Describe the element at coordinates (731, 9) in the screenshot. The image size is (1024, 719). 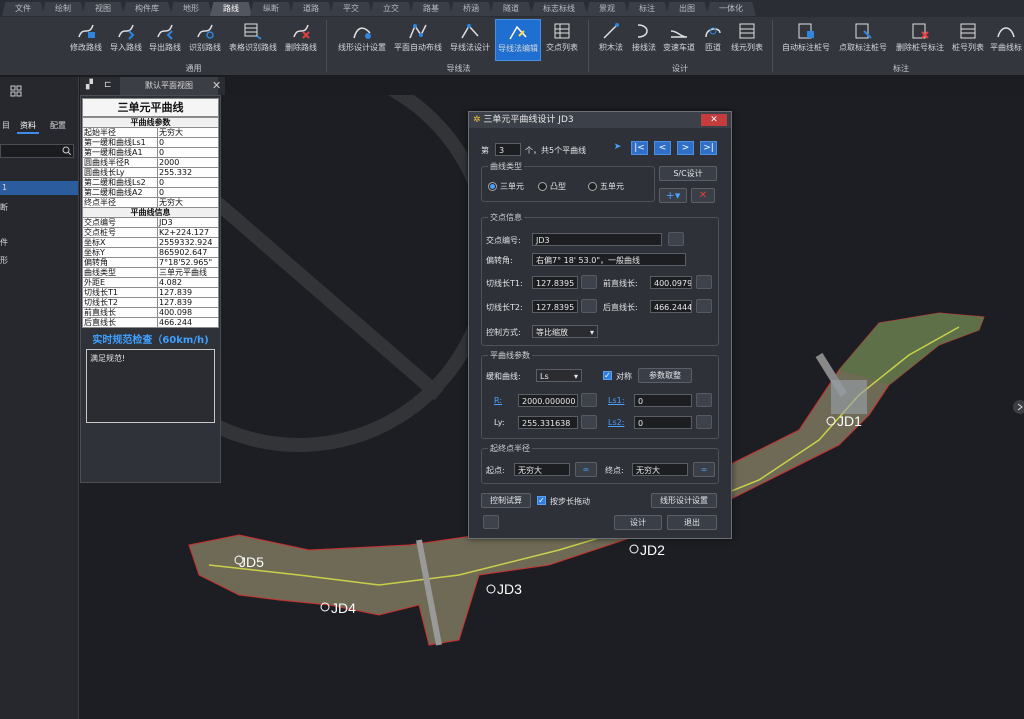
I see `menu-tab: 一体化` at that location.